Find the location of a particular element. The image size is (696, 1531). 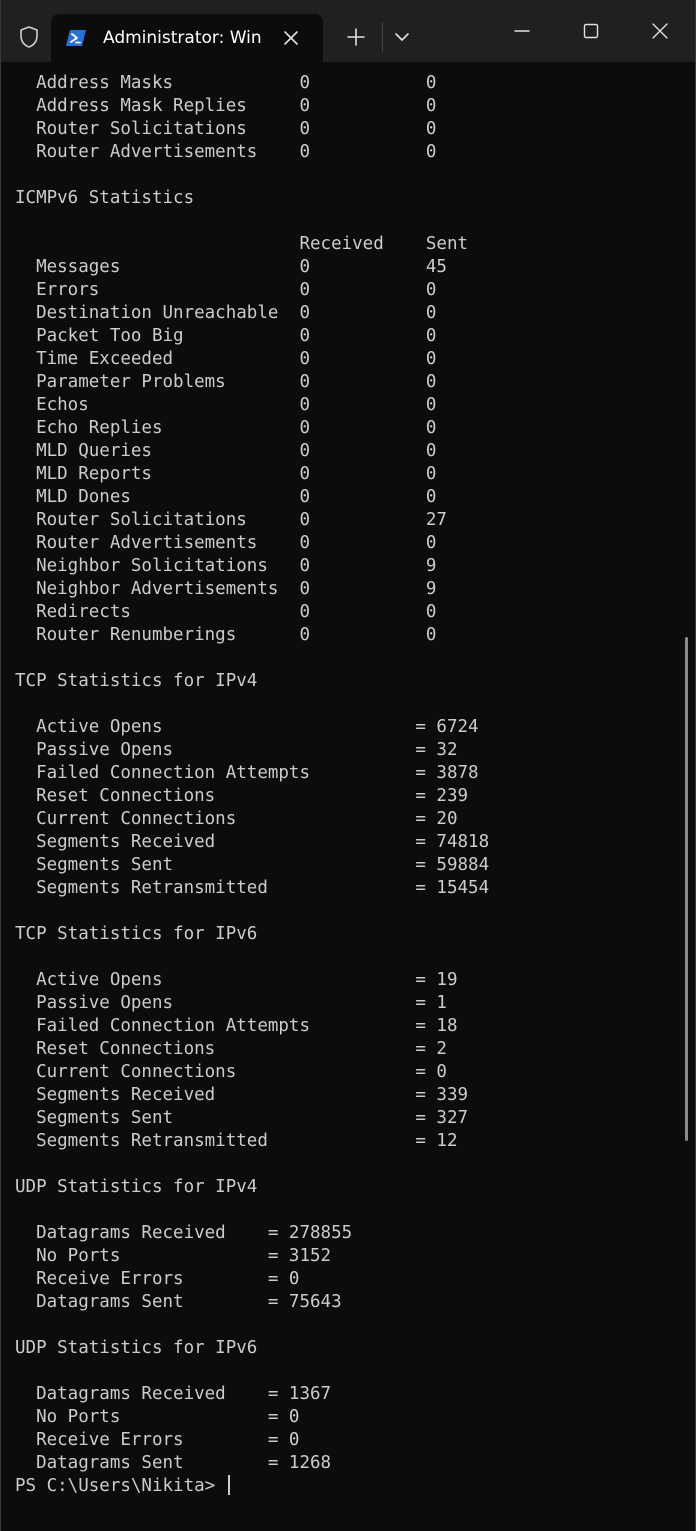

console-line: Failed Connection Attempts = 3878 is located at coordinates (247, 773).